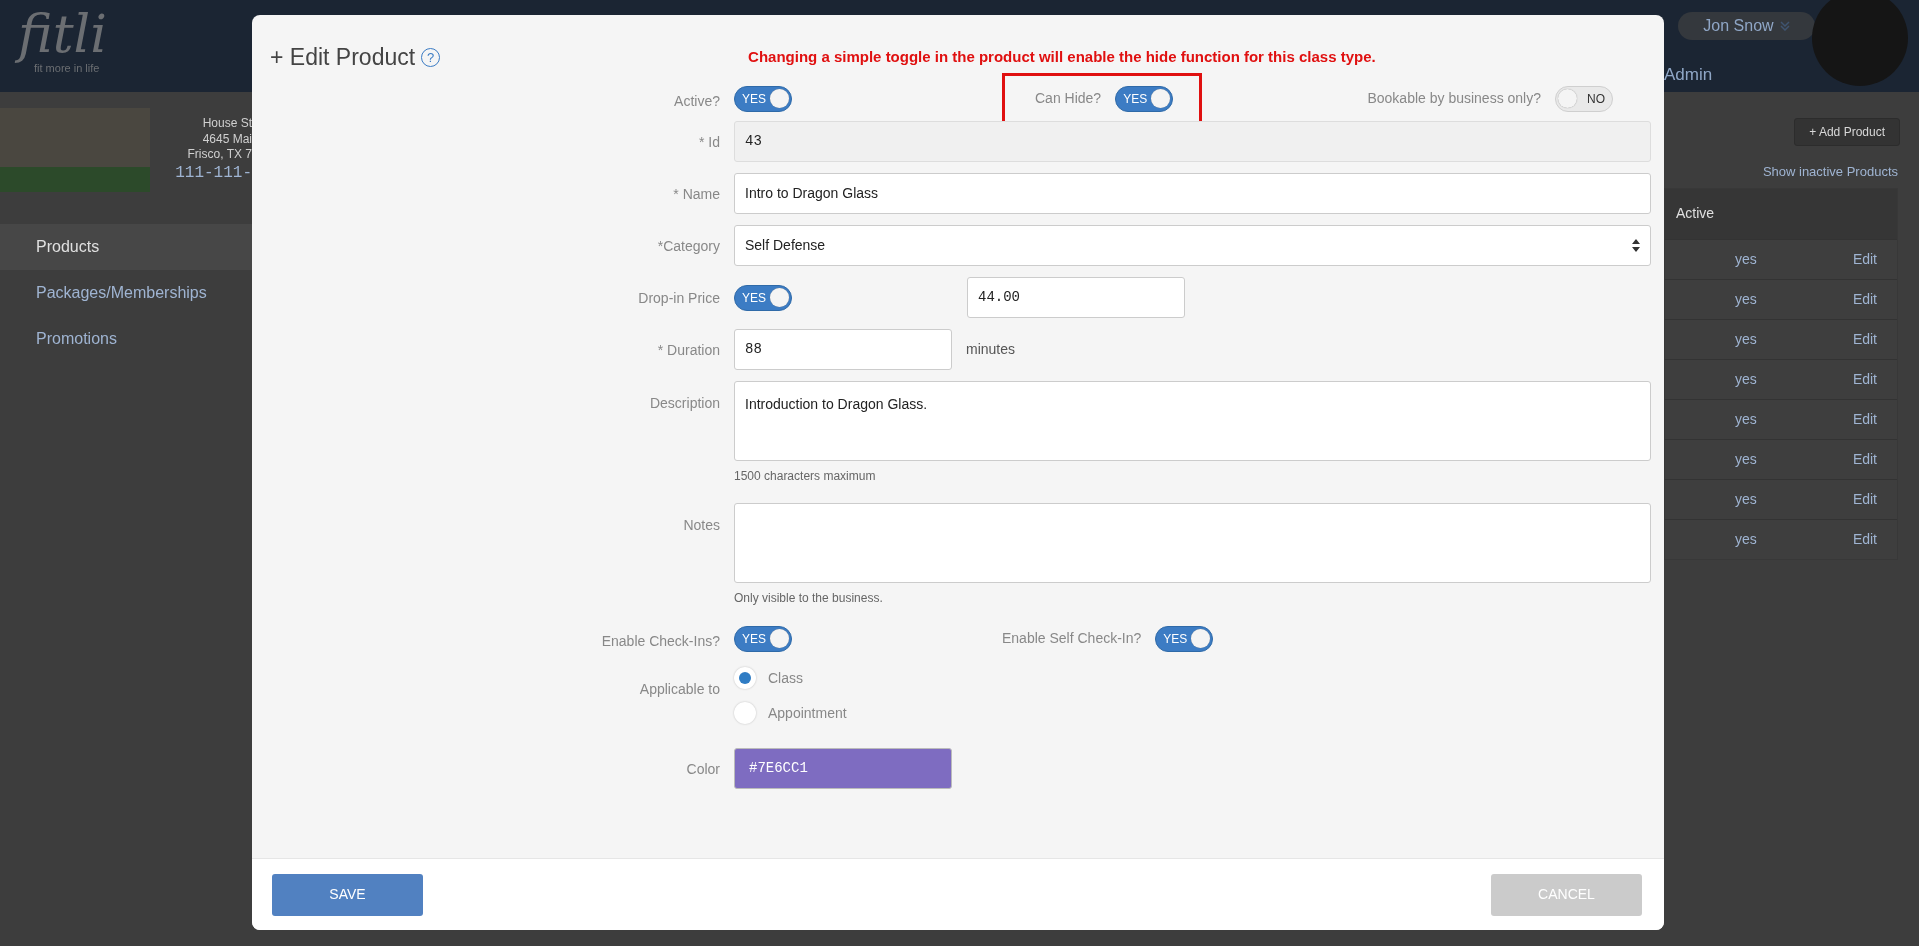  What do you see at coordinates (701, 525) in the screenshot?
I see `field-label: Notes` at bounding box center [701, 525].